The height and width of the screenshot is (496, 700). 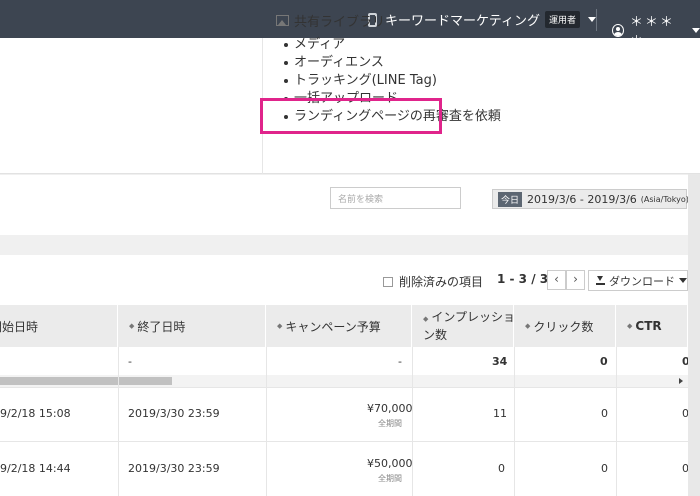 What do you see at coordinates (400, 361) in the screenshot?
I see `total-budget: -` at bounding box center [400, 361].